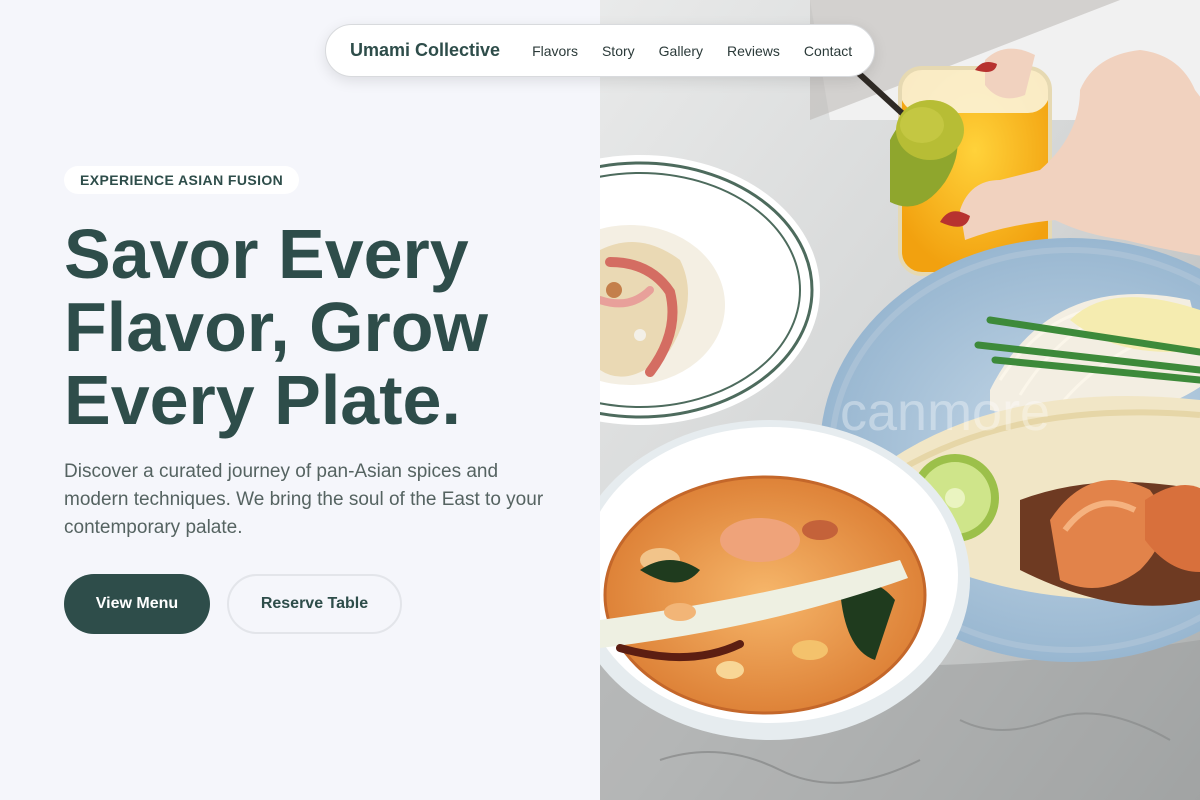 The image size is (1200, 800). Describe the element at coordinates (555, 51) in the screenshot. I see `nav-link-flavors: Flavors` at that location.